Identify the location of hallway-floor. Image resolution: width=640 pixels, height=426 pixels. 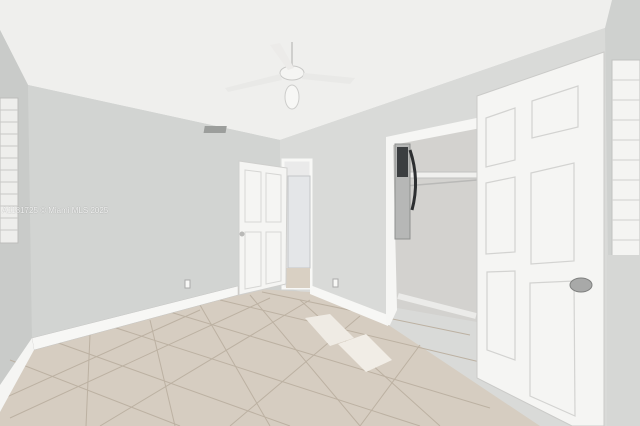
(298, 278).